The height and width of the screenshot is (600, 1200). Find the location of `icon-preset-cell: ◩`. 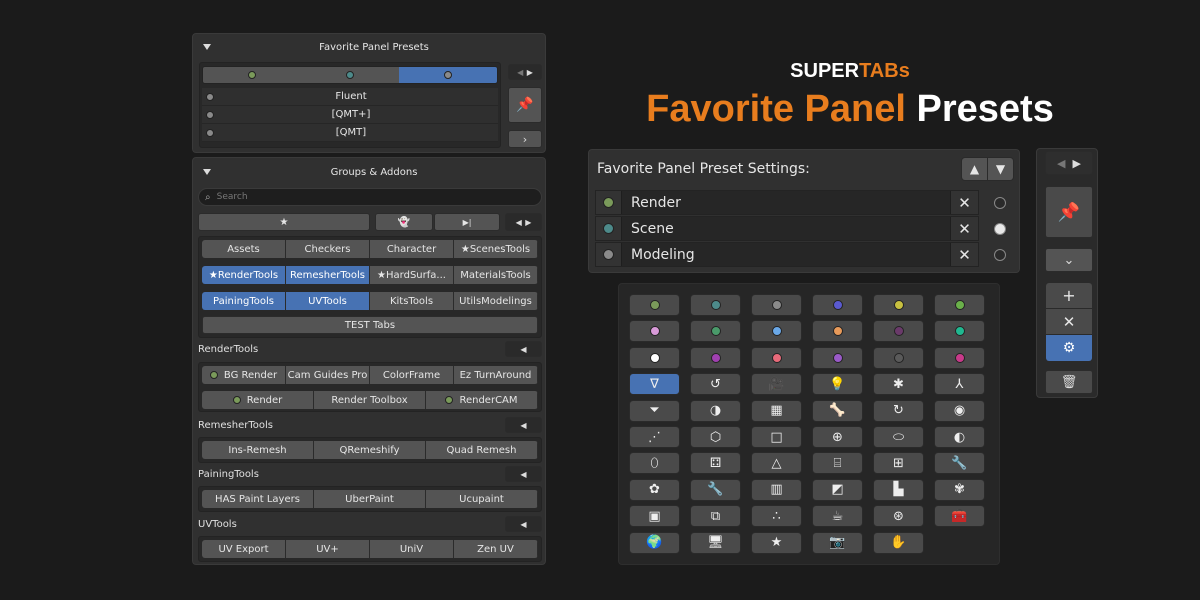

icon-preset-cell: ◩ is located at coordinates (837, 489).